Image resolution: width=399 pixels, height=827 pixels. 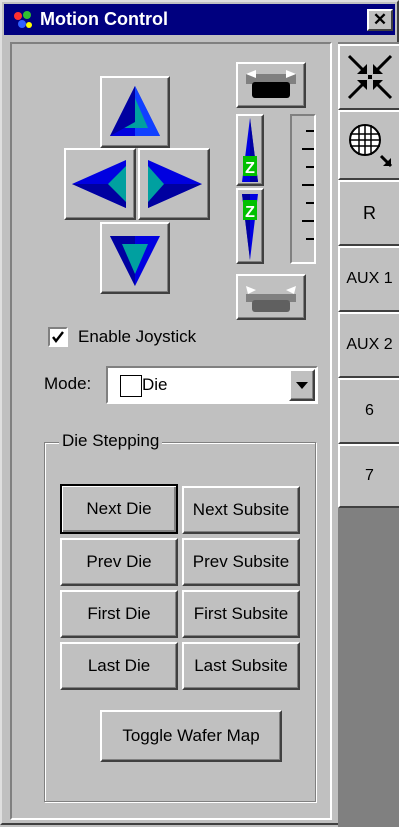 I want to click on tab-collapse, so click(x=368, y=77).